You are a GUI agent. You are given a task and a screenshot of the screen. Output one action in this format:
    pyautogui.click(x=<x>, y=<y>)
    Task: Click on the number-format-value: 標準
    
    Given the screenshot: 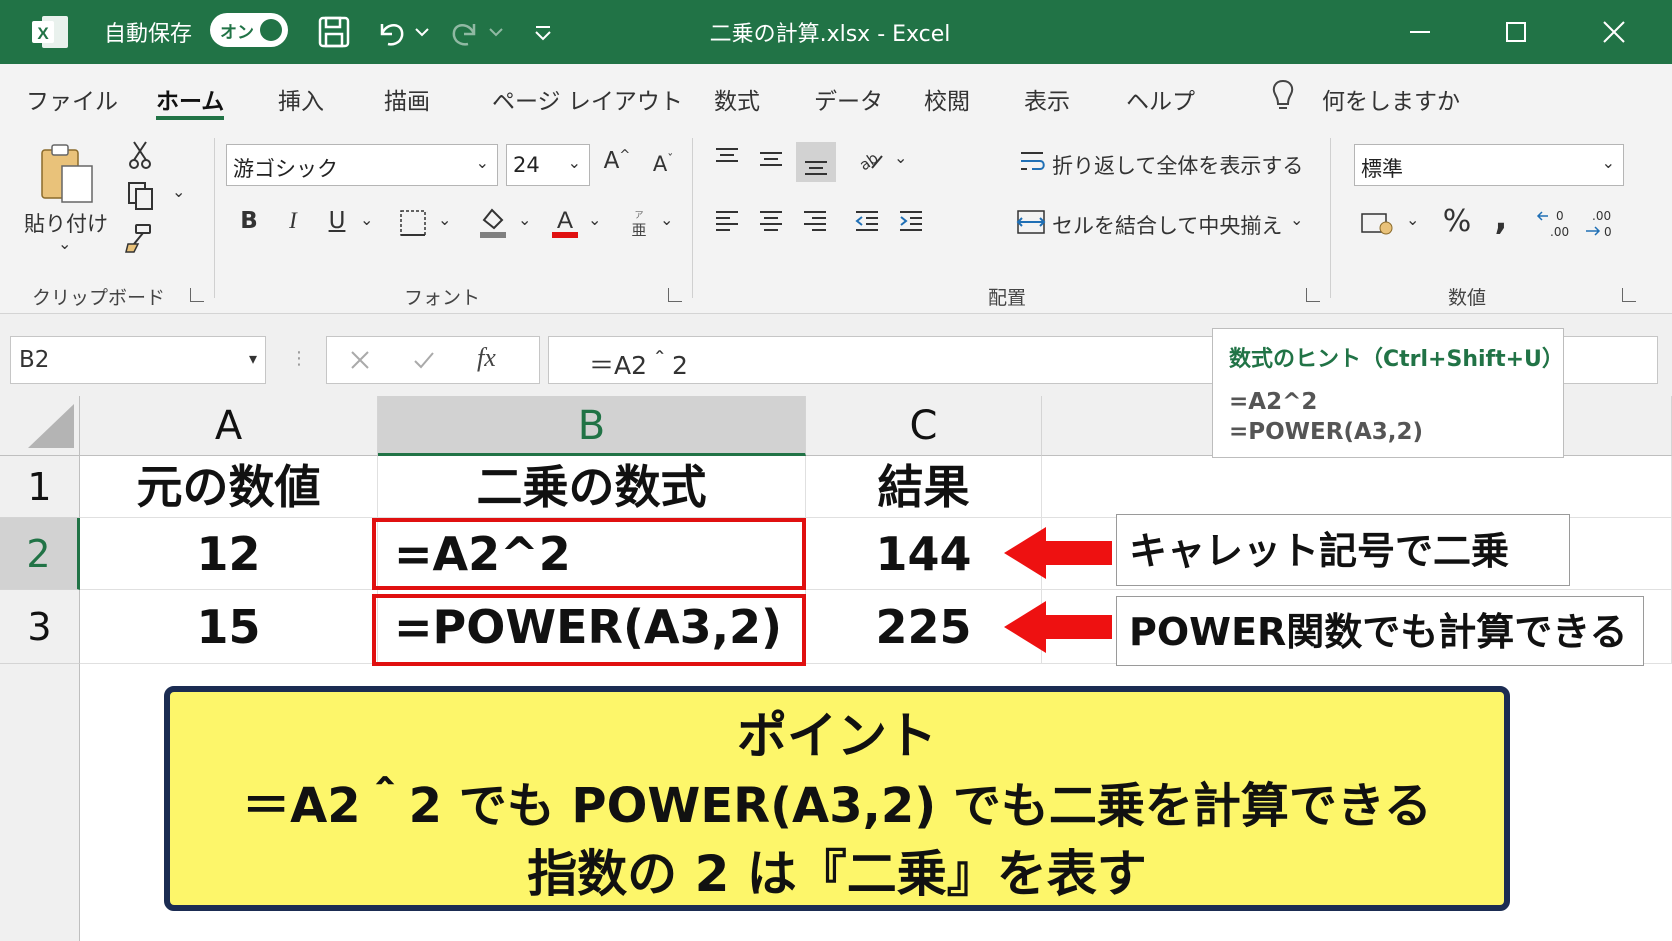 What is the action you would take?
    pyautogui.click(x=1382, y=169)
    